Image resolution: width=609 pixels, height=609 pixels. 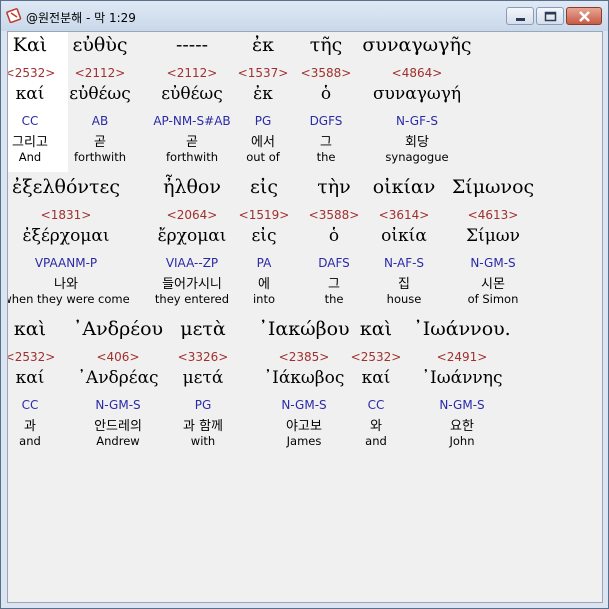 I want to click on close-button, so click(x=584, y=16).